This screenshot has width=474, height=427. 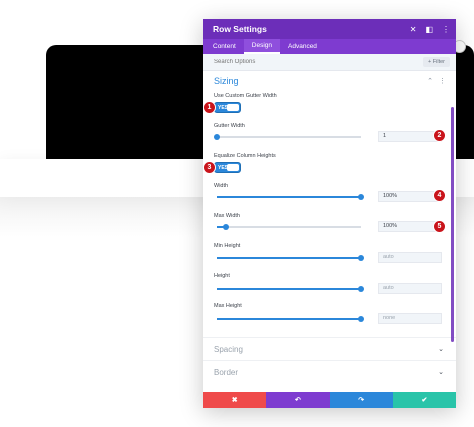 I want to click on min-height-slider, so click(x=290, y=258).